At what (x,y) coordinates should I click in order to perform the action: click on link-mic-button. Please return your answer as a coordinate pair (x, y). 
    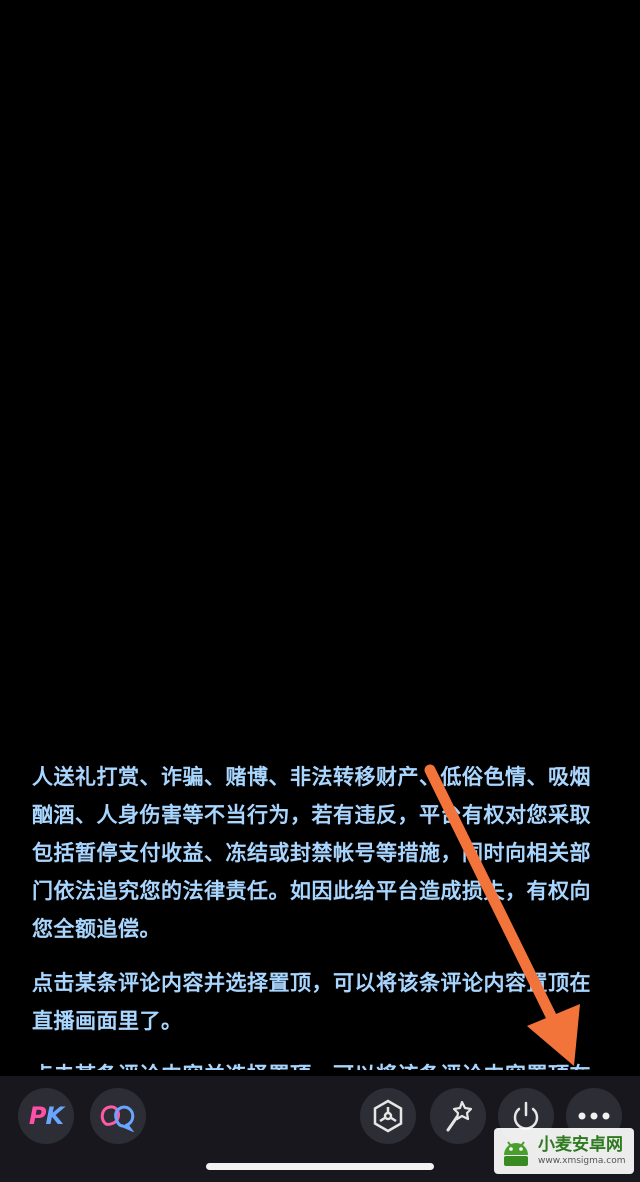
    Looking at the image, I should click on (118, 1116).